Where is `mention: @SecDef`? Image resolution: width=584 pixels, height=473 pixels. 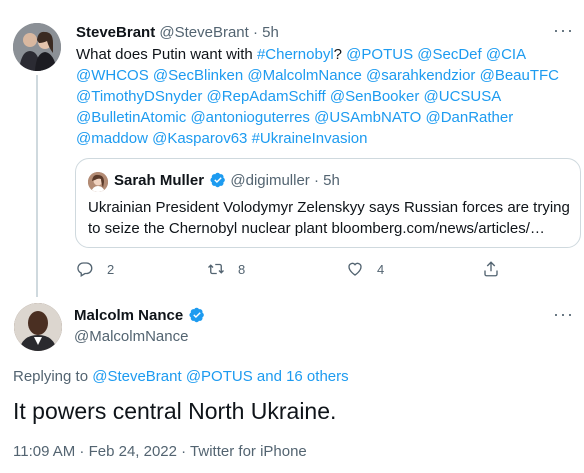 mention: @SecDef is located at coordinates (449, 54).